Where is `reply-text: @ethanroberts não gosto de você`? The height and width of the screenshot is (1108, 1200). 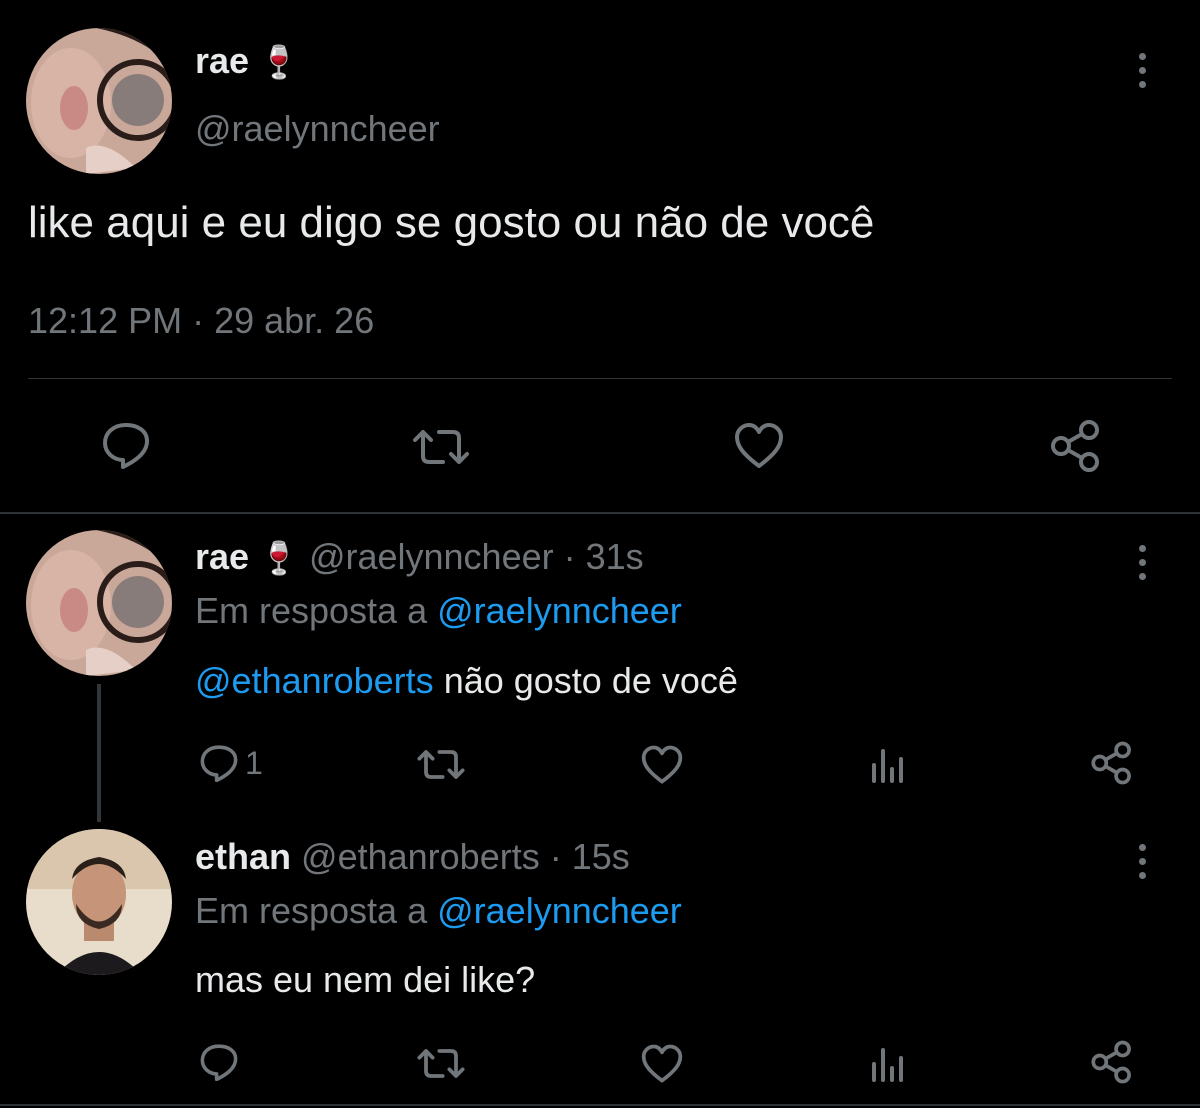
reply-text: @ethanroberts não gosto de você is located at coordinates (466, 681).